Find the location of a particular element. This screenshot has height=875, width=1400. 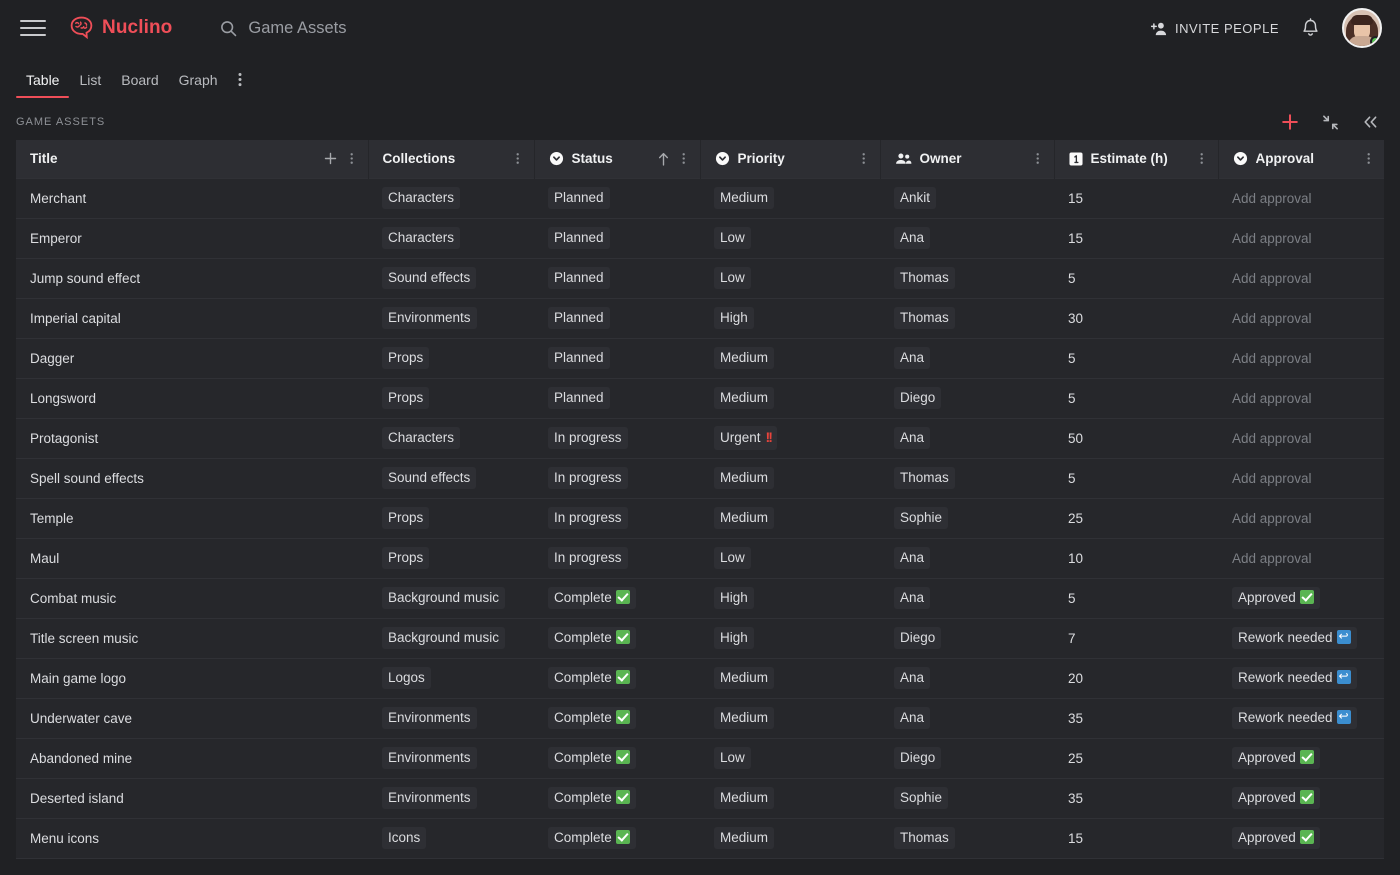

tab-list: List is located at coordinates (90, 85).